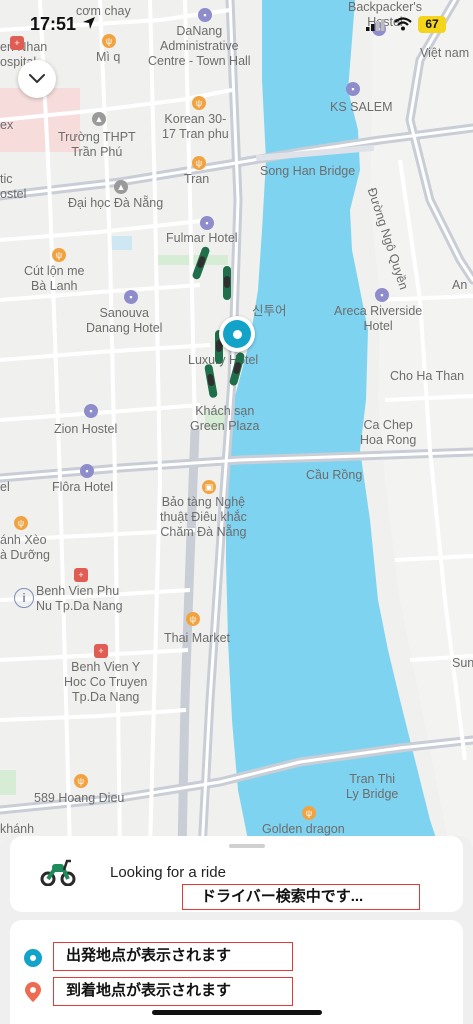 This screenshot has height=1024, width=473. Describe the element at coordinates (334, 475) in the screenshot. I see `map-label: Cầu Rồng` at that location.